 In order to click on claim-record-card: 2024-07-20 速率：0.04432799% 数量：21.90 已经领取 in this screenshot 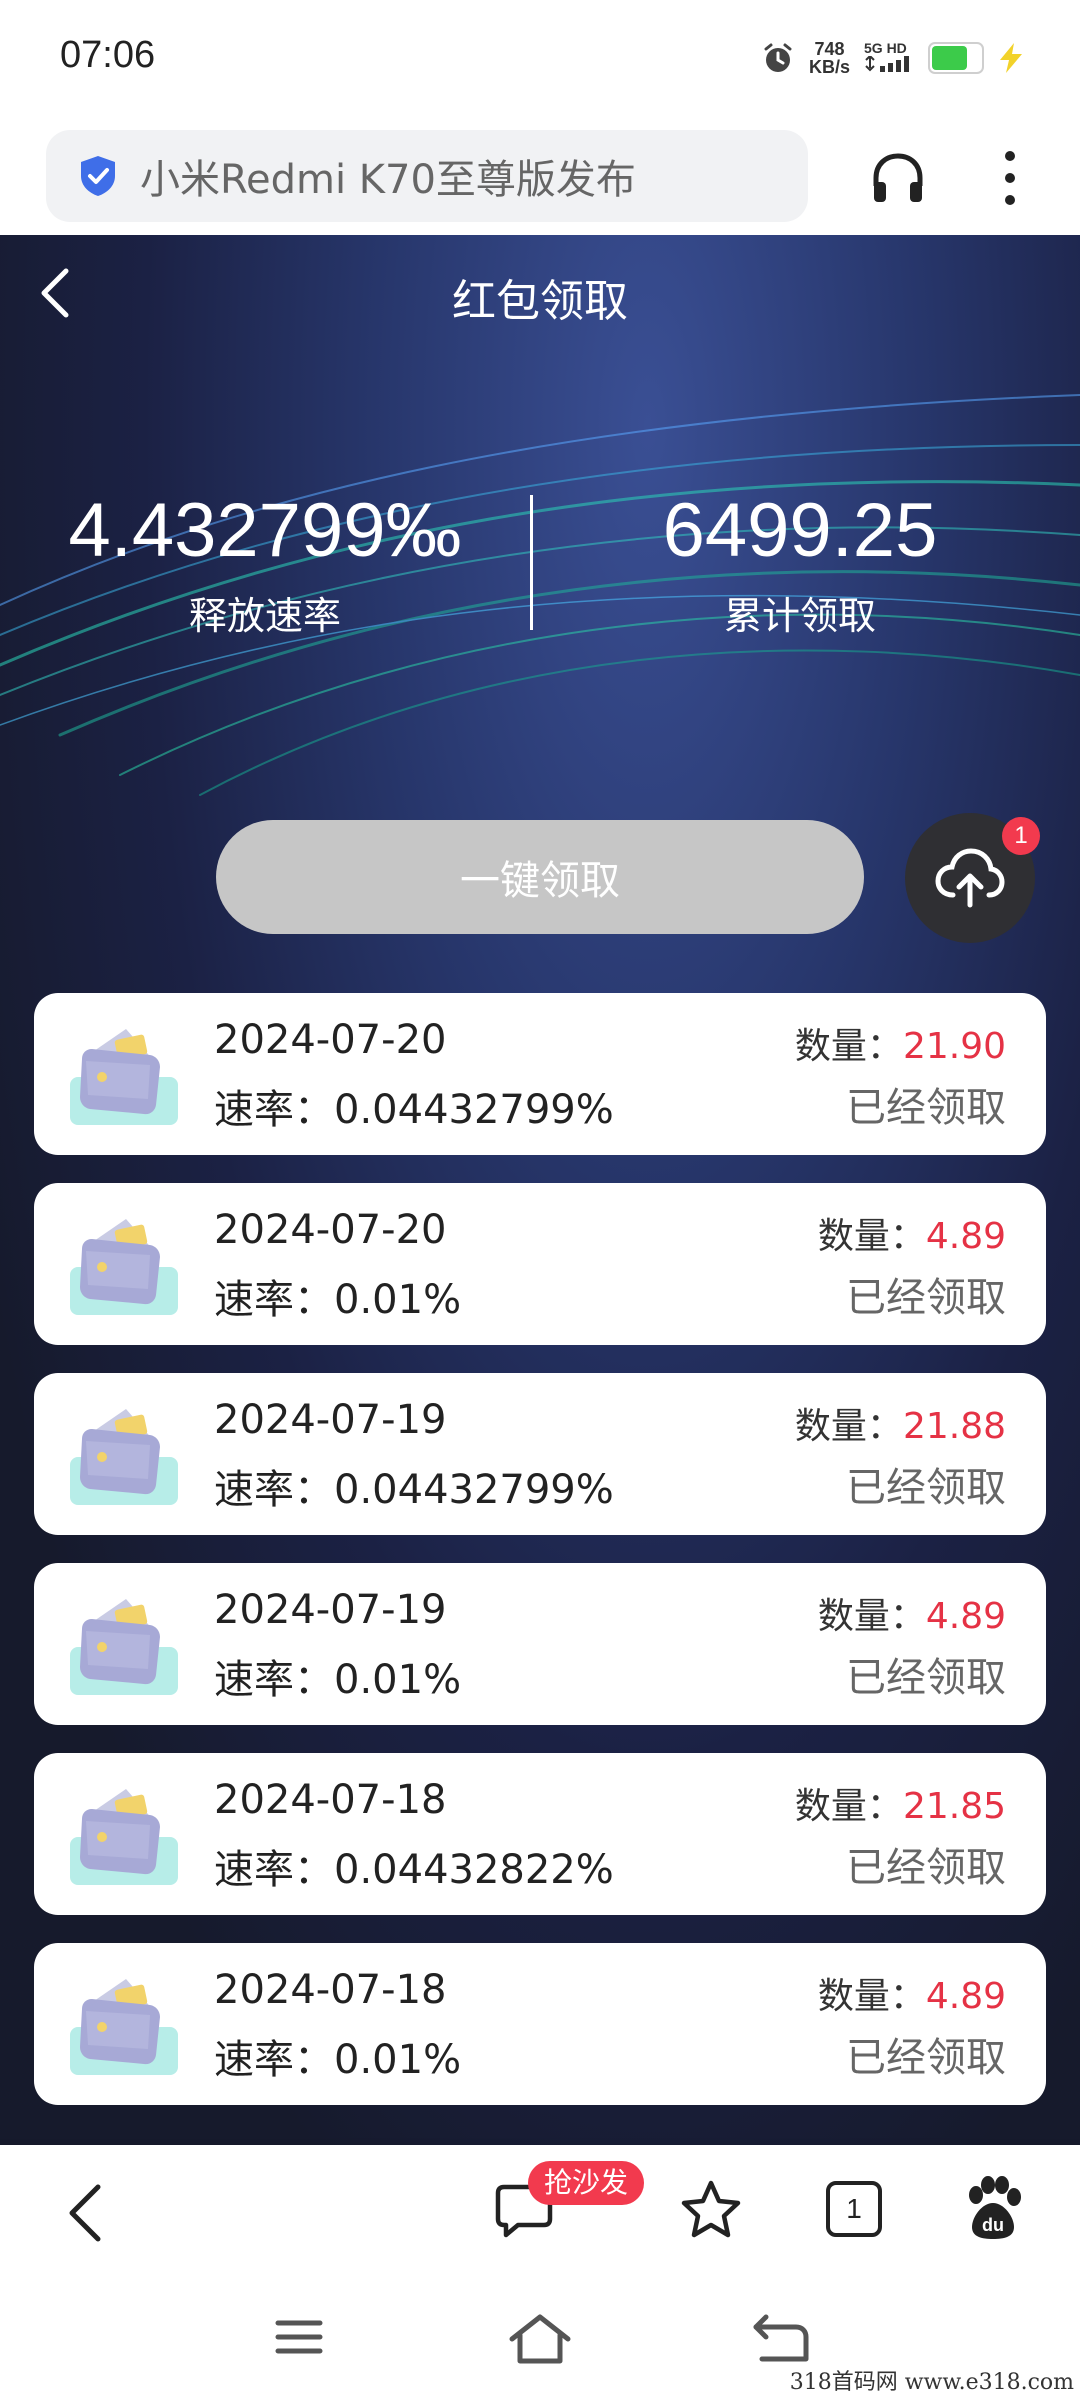, I will do `click(540, 1074)`.